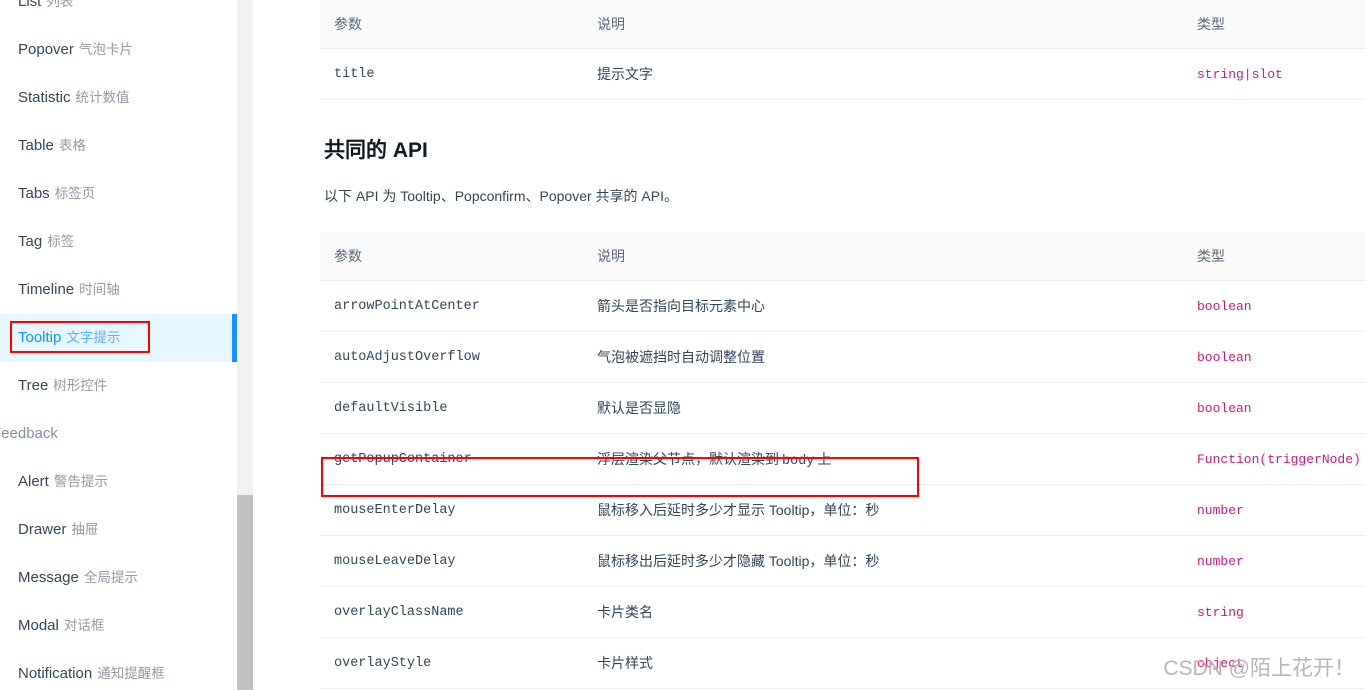  What do you see at coordinates (451, 561) in the screenshot?
I see `cell-param: mouseLeaveDelay` at bounding box center [451, 561].